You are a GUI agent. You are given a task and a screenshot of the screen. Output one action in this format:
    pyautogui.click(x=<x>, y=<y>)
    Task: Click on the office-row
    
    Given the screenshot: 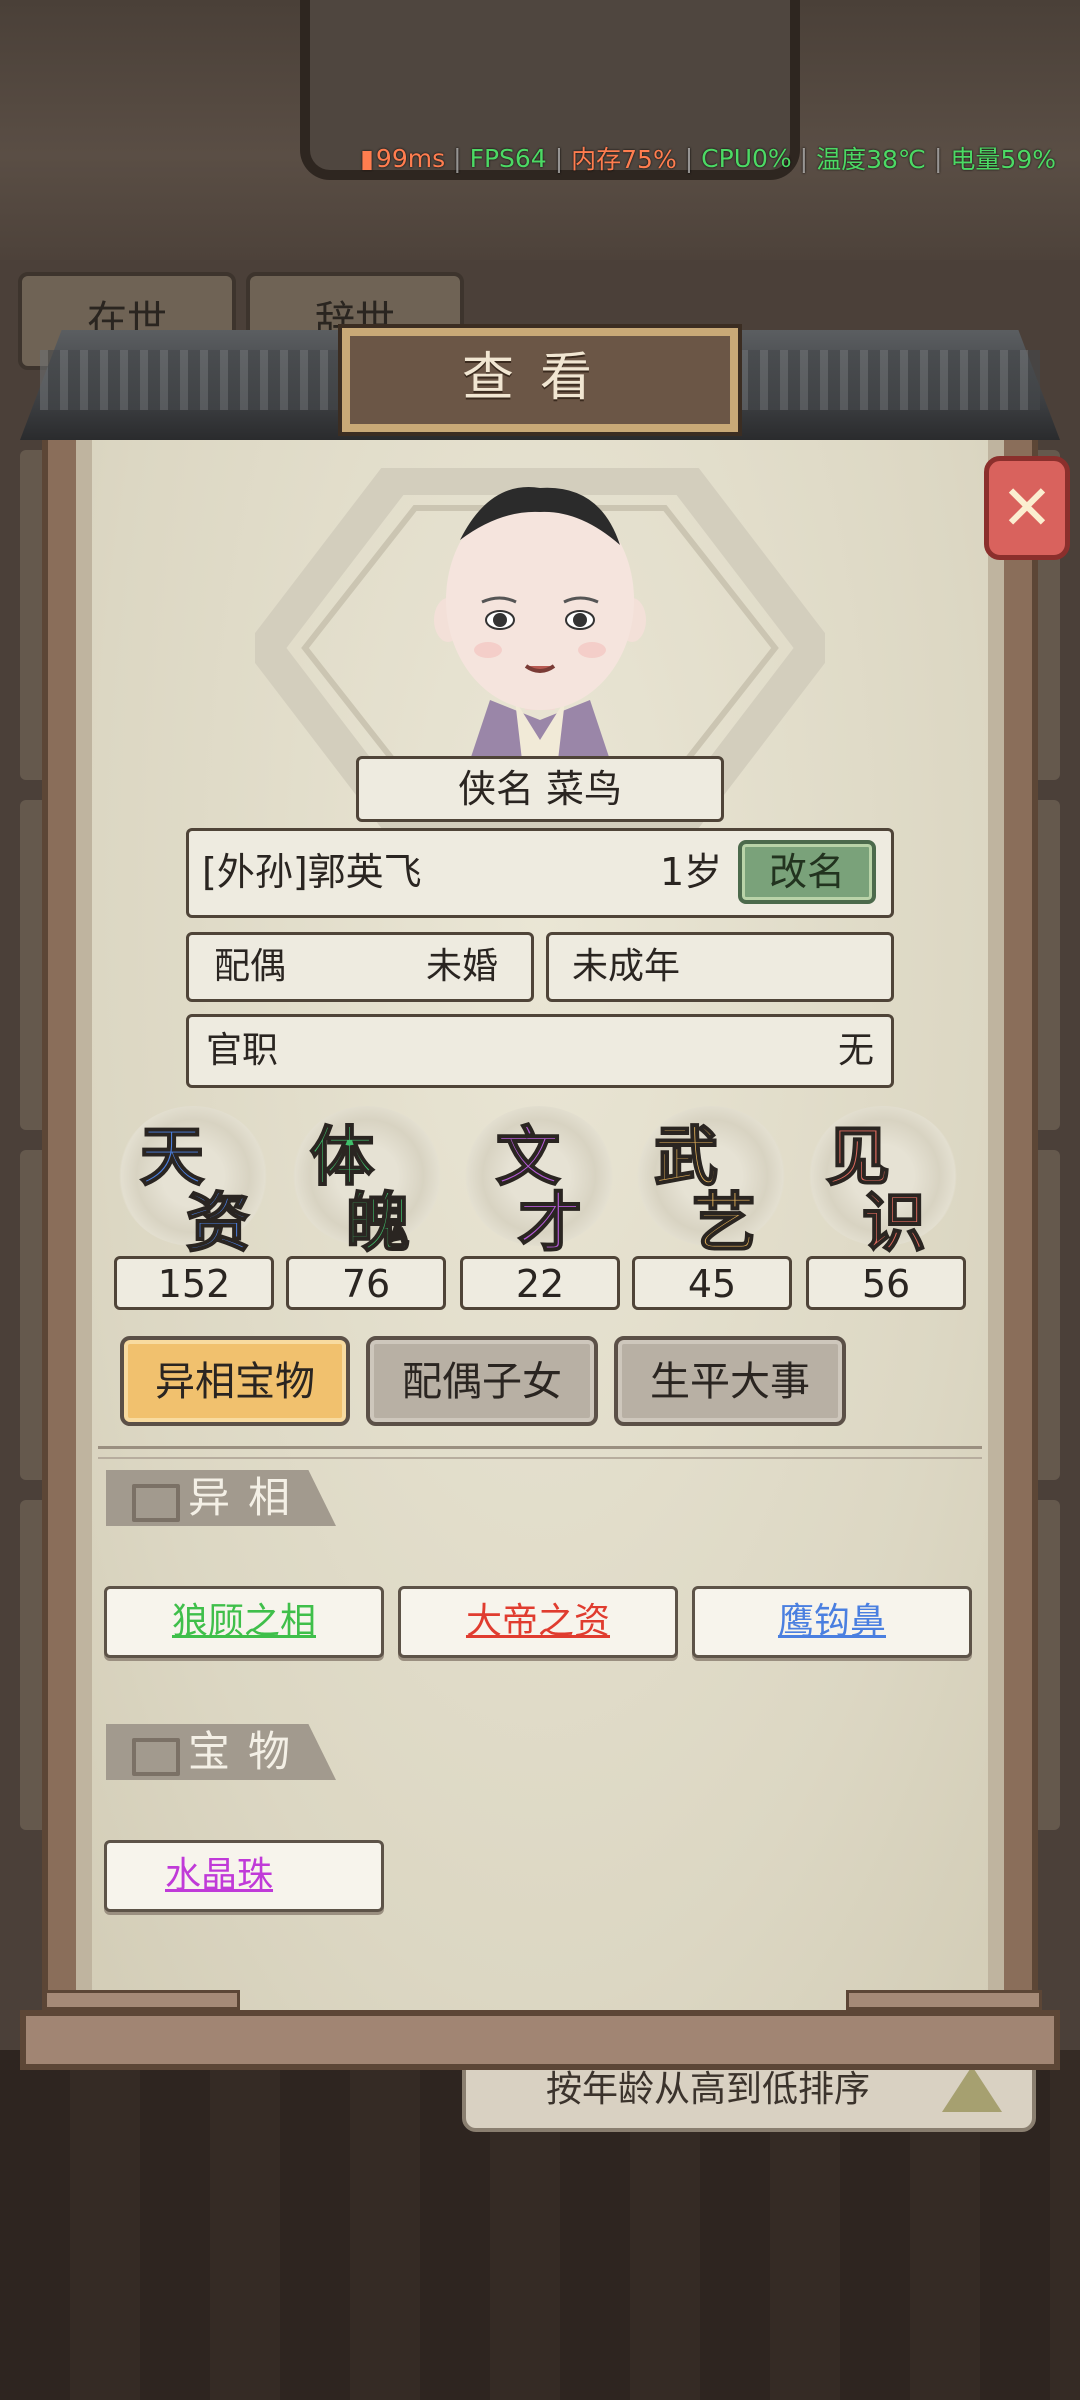 What is the action you would take?
    pyautogui.click(x=540, y=1051)
    